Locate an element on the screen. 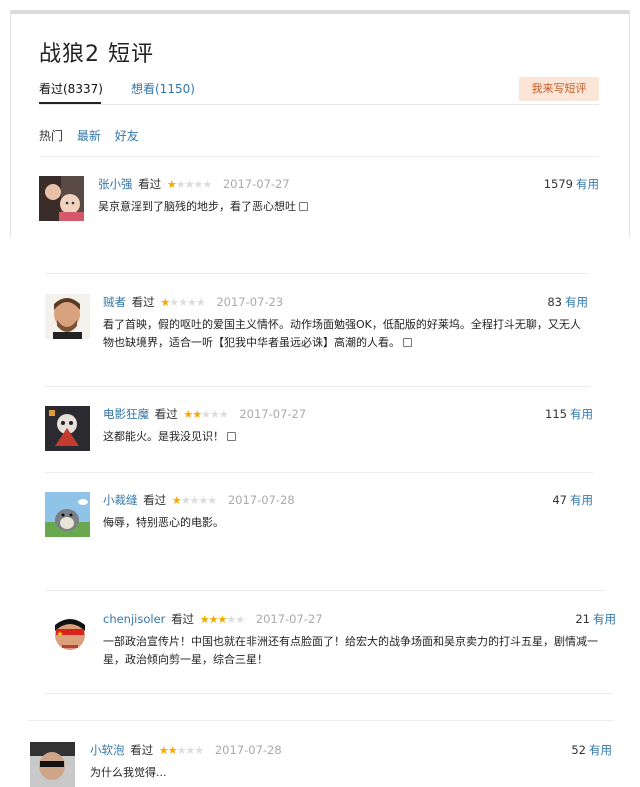  comment-user: 电影狂魔 is located at coordinates (126, 414).